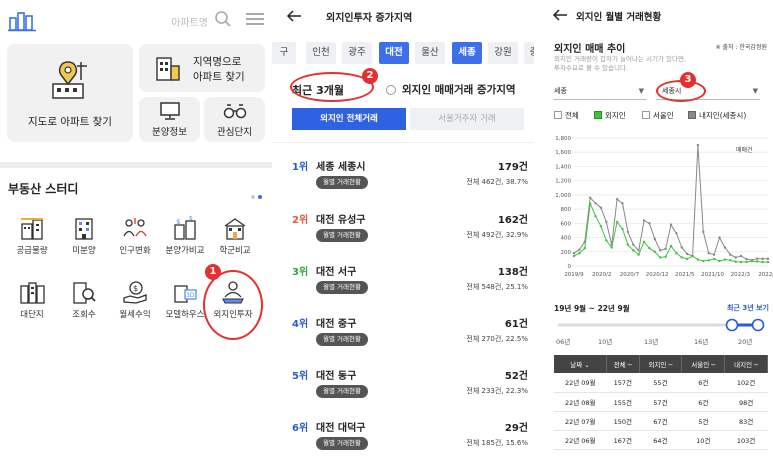  Describe the element at coordinates (623, 364) in the screenshot. I see `col-total: 전체 ─` at that location.